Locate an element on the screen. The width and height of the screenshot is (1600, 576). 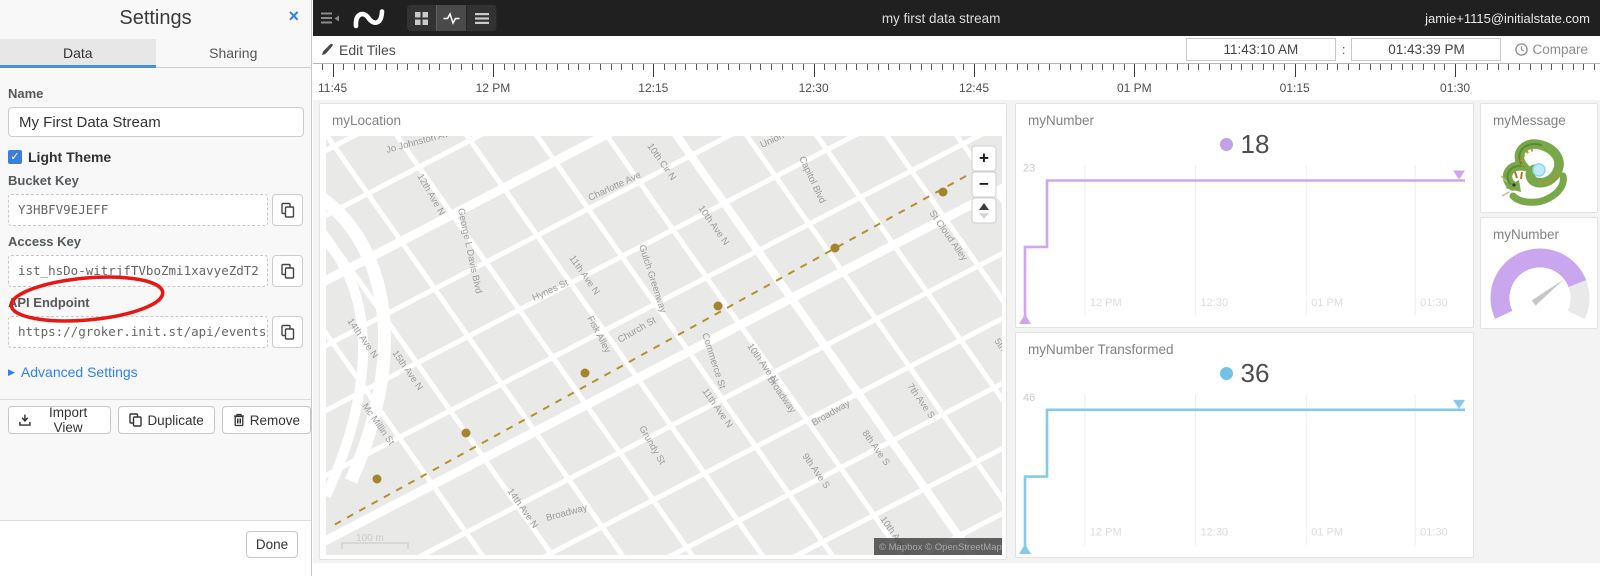
access-key-label: Access Key is located at coordinates (44, 241).